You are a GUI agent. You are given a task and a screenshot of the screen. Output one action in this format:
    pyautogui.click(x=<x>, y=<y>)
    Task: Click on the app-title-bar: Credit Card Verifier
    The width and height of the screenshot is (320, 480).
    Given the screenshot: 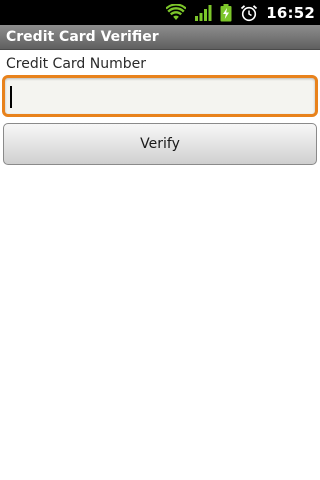 What is the action you would take?
    pyautogui.click(x=160, y=37)
    